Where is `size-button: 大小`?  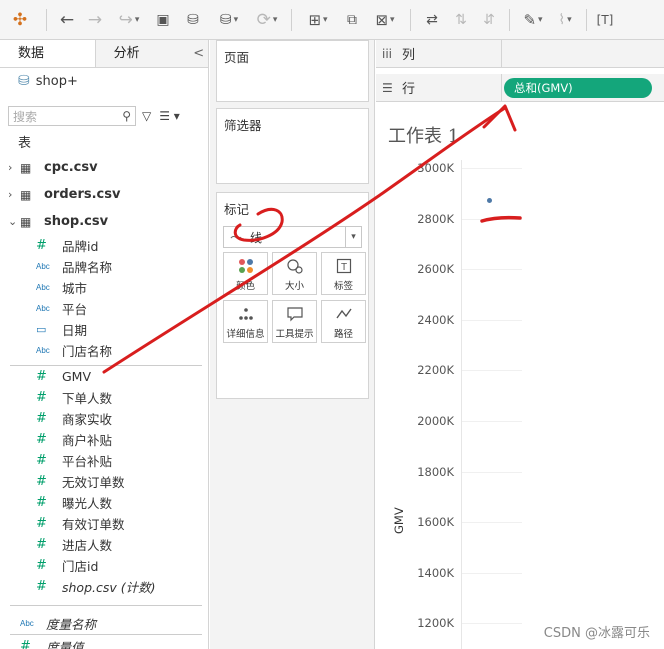
size-button: 大小 is located at coordinates (294, 273).